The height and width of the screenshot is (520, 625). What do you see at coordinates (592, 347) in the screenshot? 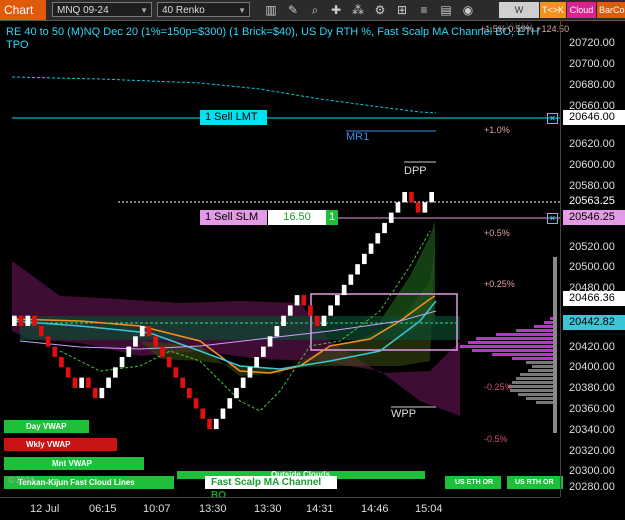
I see `price-label: 20420.00` at bounding box center [592, 347].